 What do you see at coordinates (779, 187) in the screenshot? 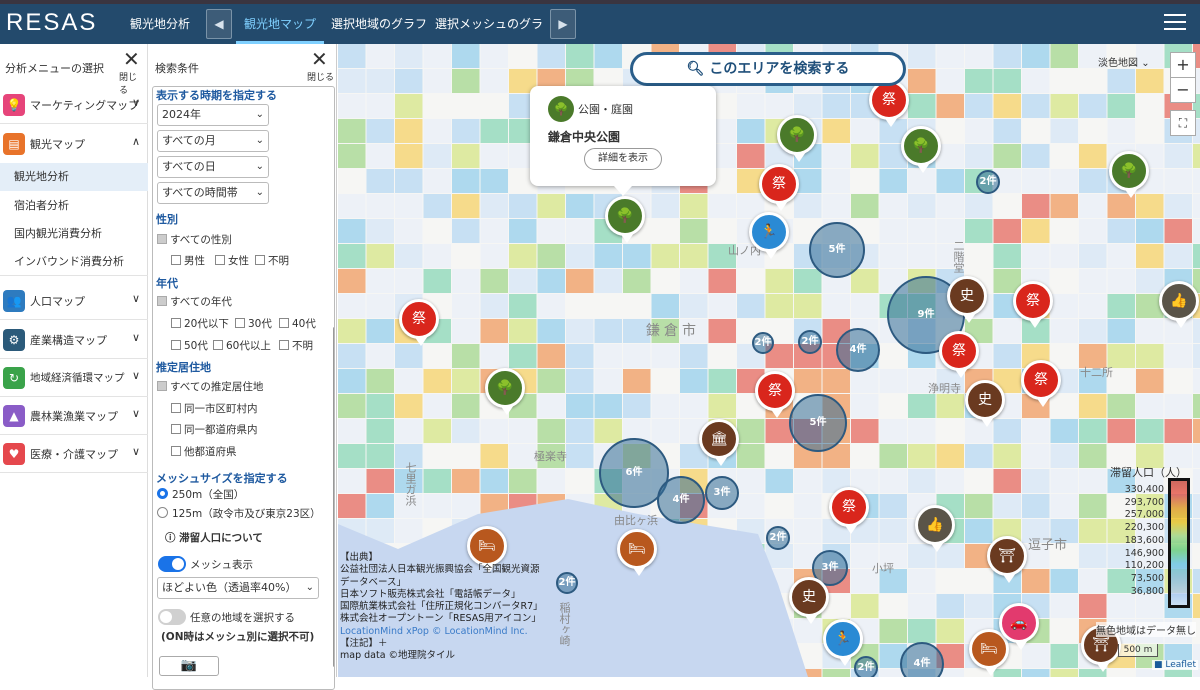
I see `festival-pin-icon: 祭` at bounding box center [779, 187].